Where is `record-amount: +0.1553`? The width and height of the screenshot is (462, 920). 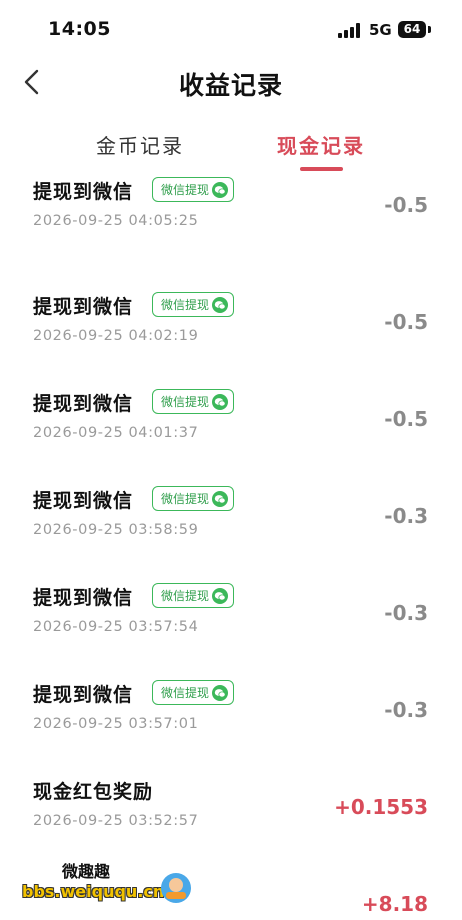
record-amount: +0.1553 is located at coordinates (381, 807).